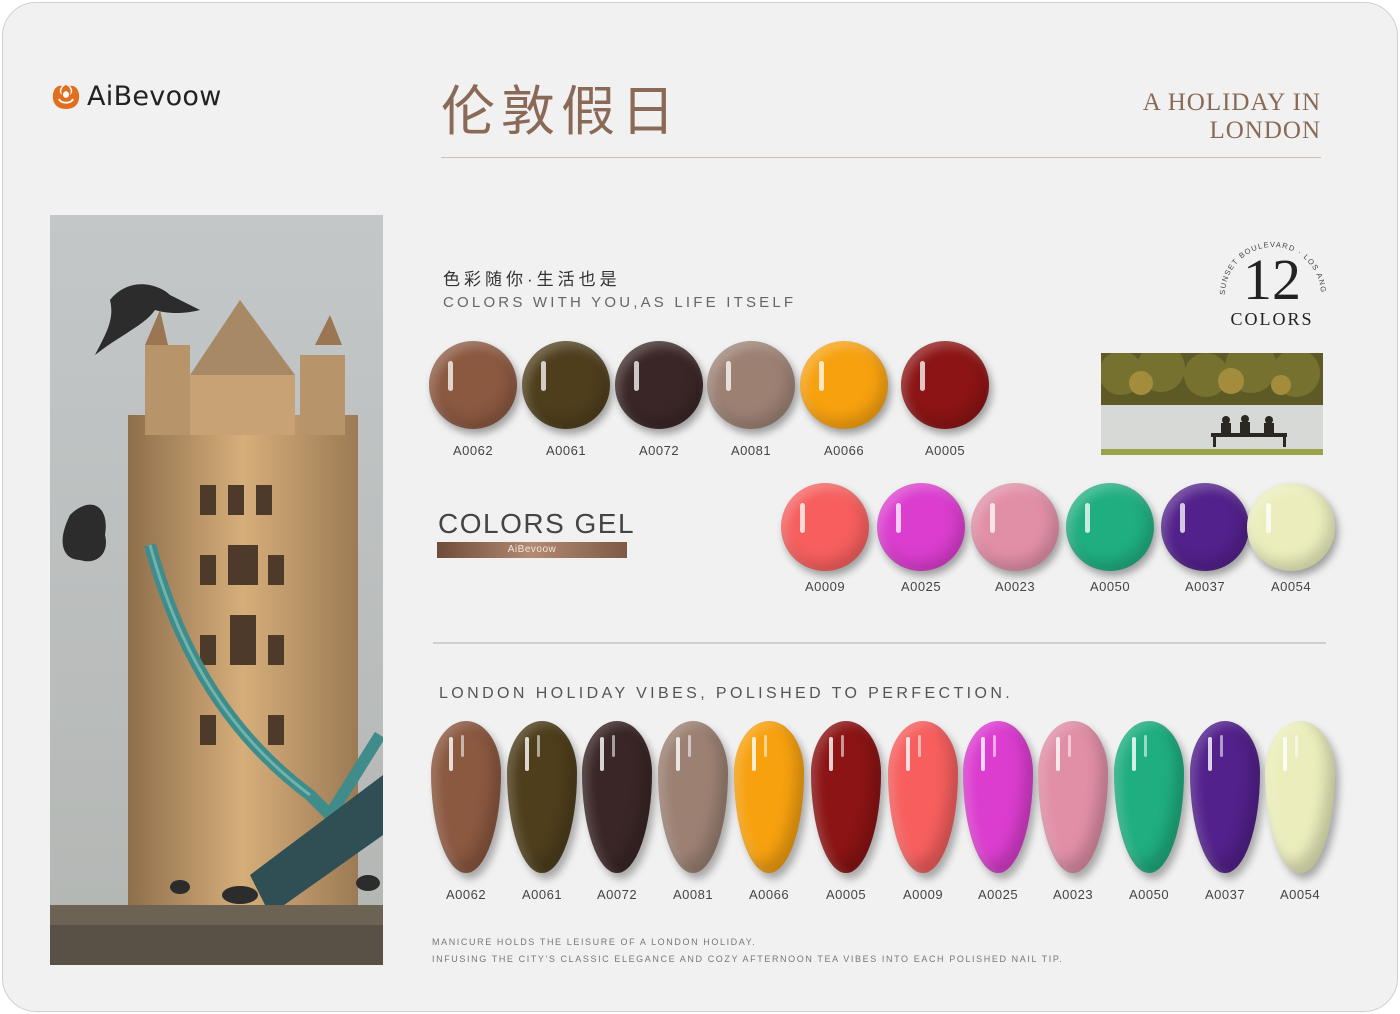 The image size is (1400, 1014). What do you see at coordinates (620, 302) in the screenshot?
I see `slogan-en: COLORS WITH YOU,AS LIFE ITSELF` at bounding box center [620, 302].